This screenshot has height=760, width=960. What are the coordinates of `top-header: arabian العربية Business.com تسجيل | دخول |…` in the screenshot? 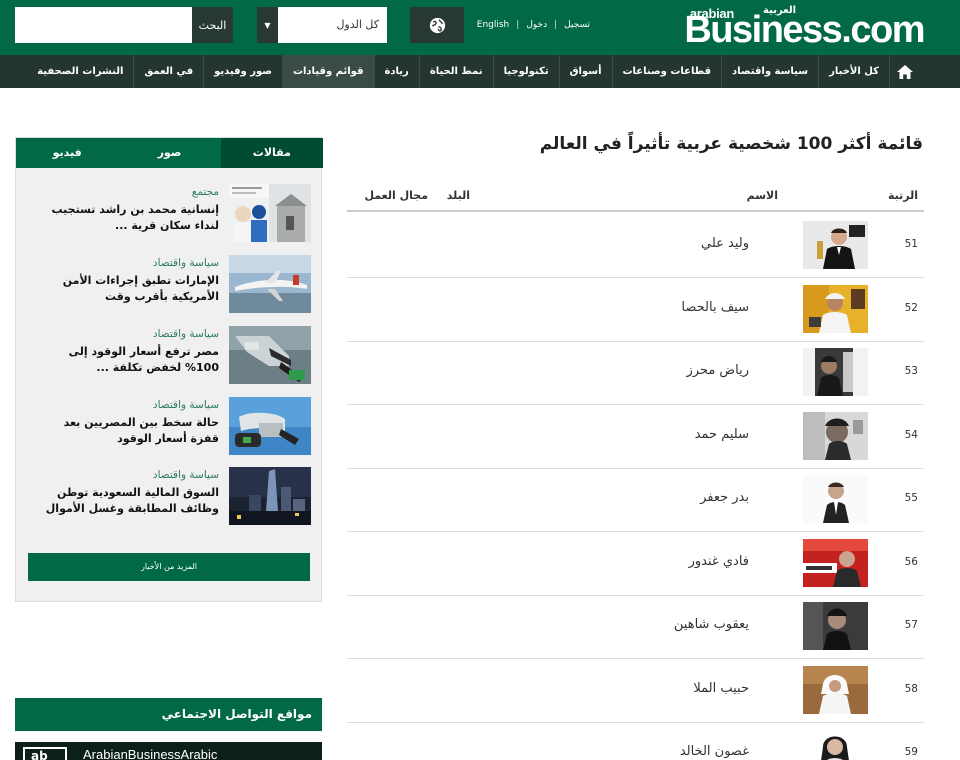 It's located at (480, 27).